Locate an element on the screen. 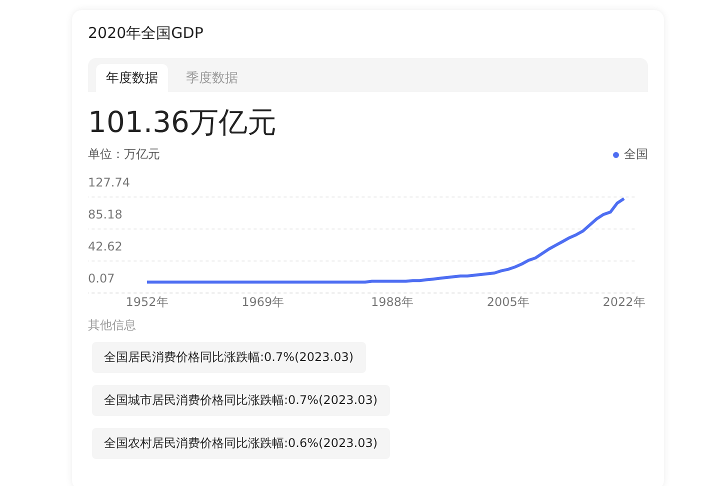 The height and width of the screenshot is (486, 720). section-heading: 其他信息 is located at coordinates (112, 325).